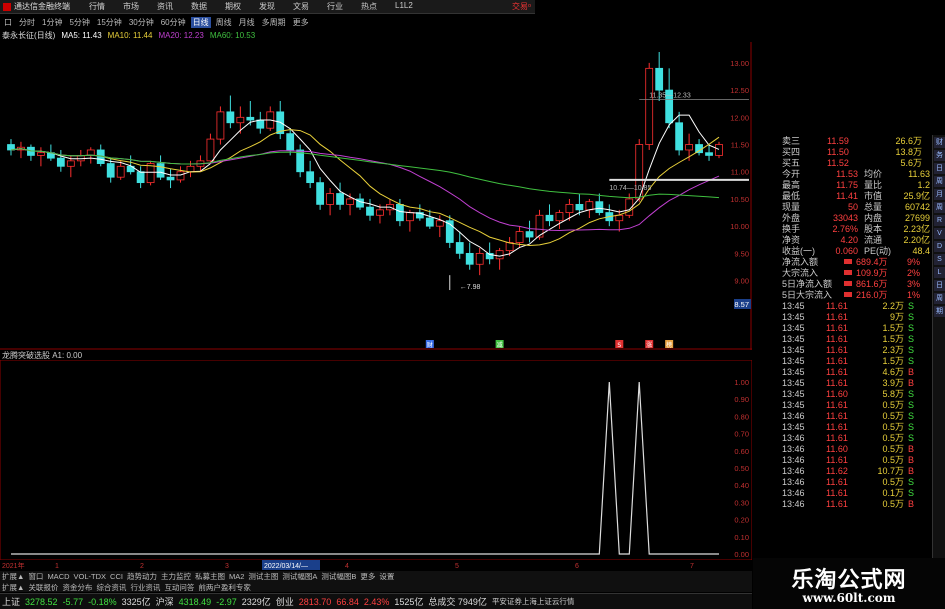 The width and height of the screenshot is (945, 609). Describe the element at coordinates (13, 576) in the screenshot. I see `indicator-tab: 扩展▲` at that location.